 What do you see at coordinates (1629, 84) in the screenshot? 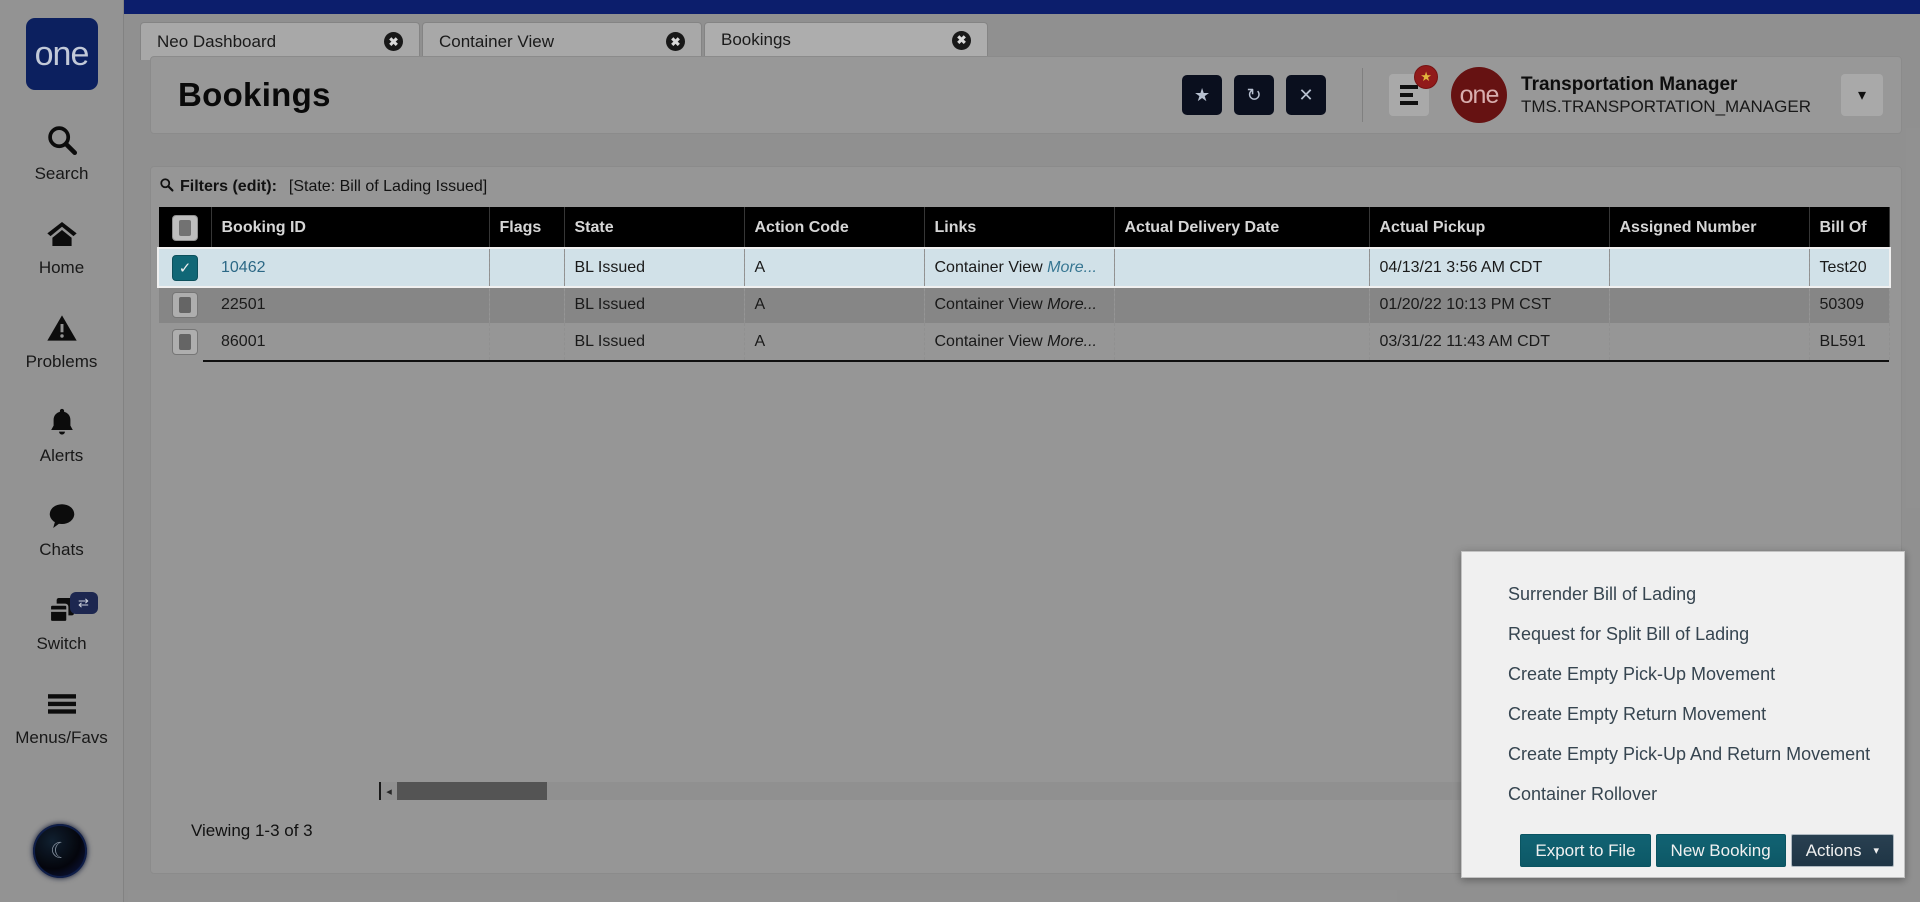
I see `user-name: Transportation Manager` at bounding box center [1629, 84].